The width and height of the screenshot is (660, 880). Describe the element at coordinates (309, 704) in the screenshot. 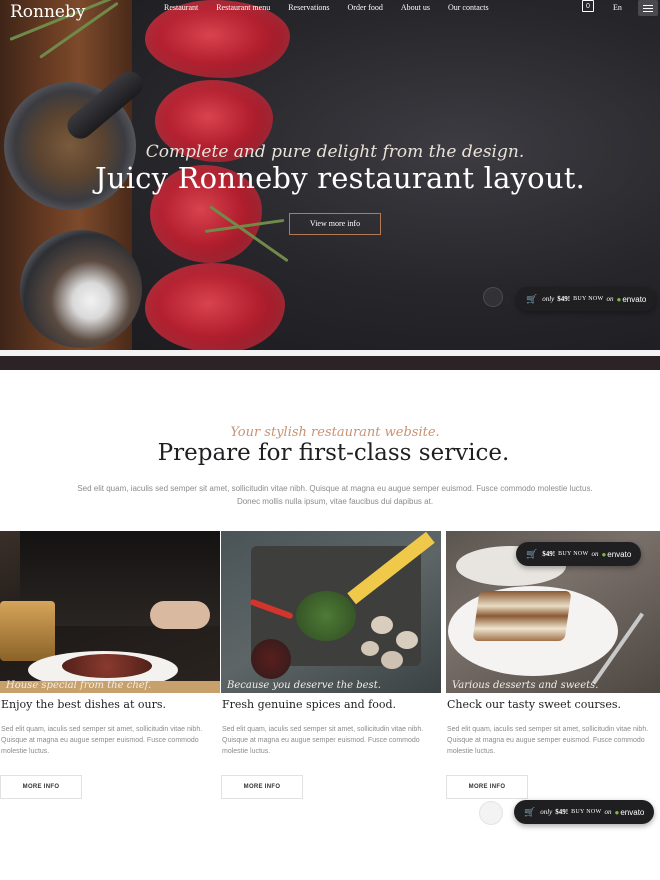

I see `card-title: Fresh genuine spices and food.` at that location.